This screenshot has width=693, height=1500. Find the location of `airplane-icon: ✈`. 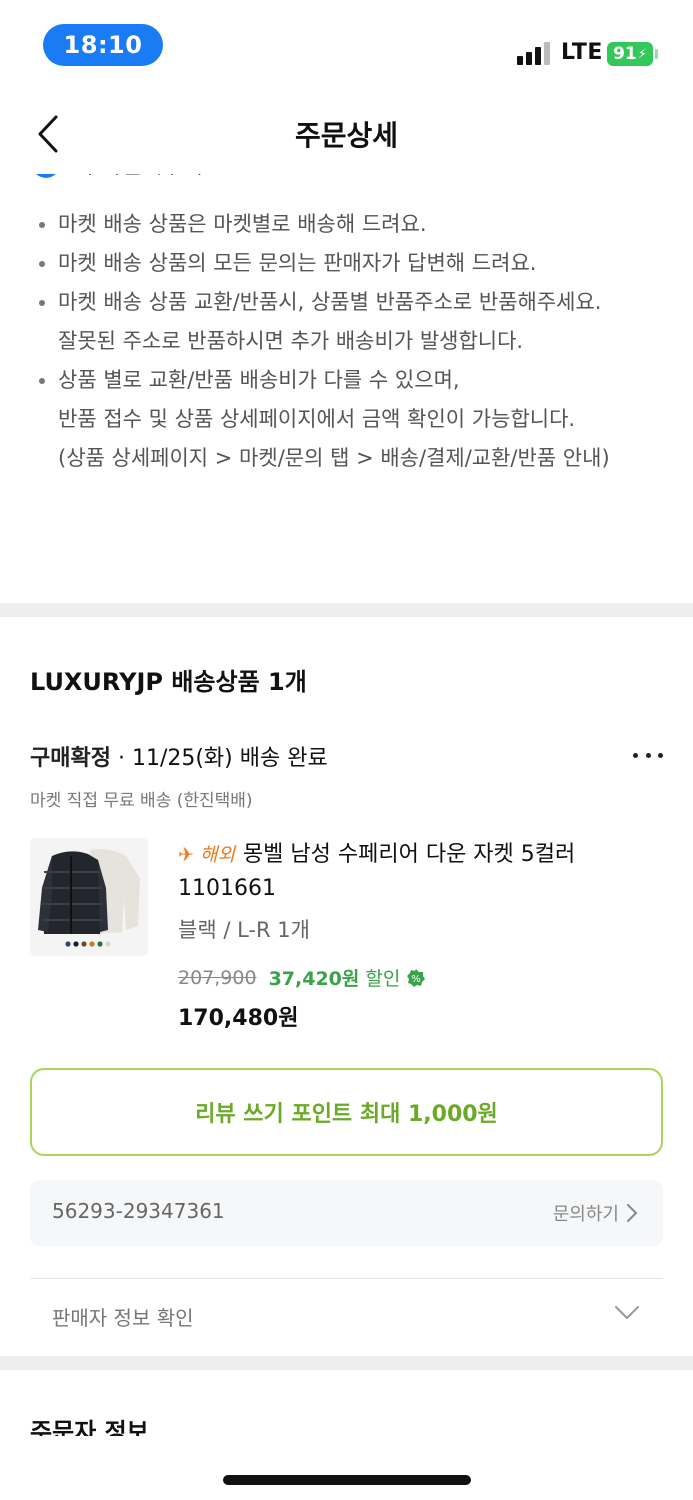

airplane-icon: ✈ is located at coordinates (186, 855).